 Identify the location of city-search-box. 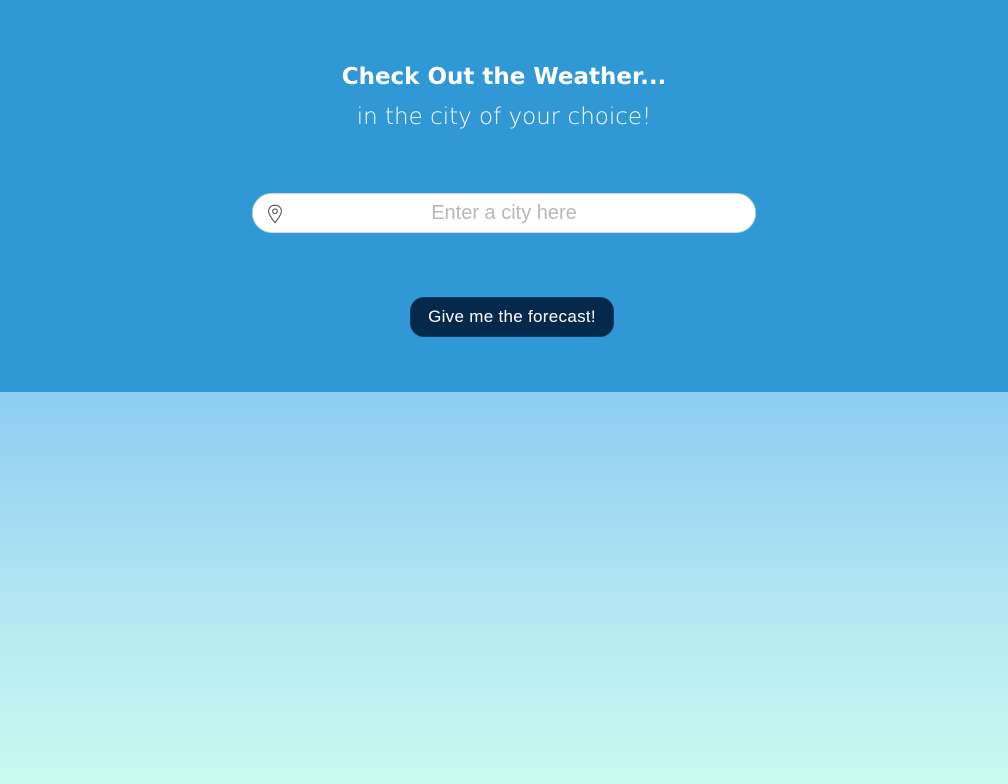
(504, 213).